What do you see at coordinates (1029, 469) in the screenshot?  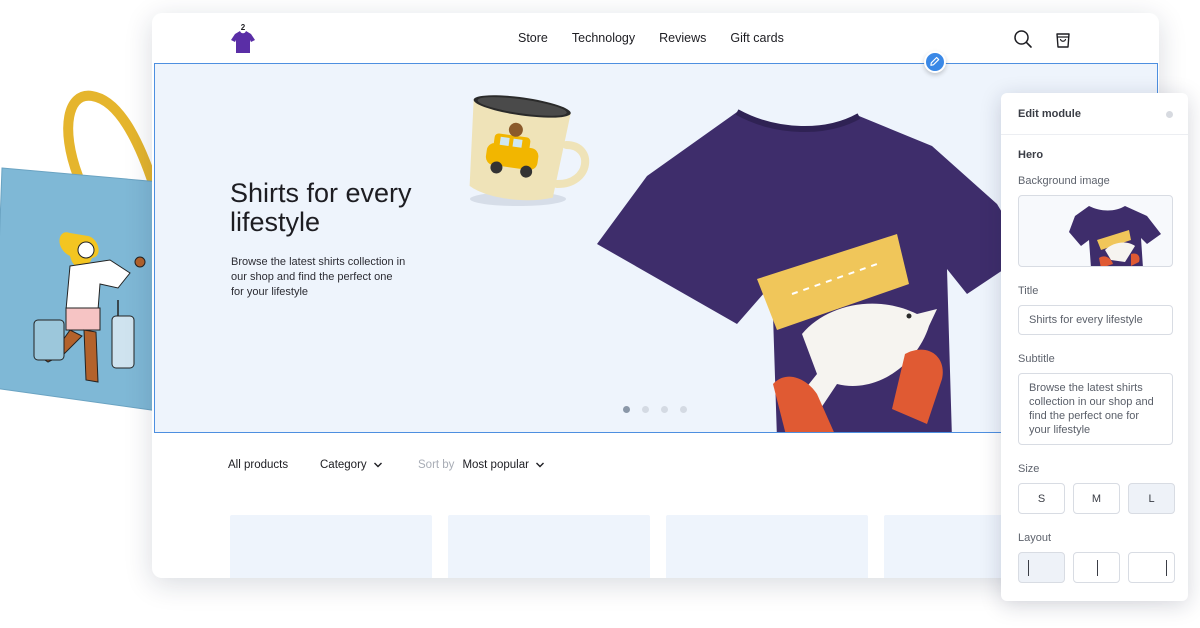 I see `size-label: Size` at bounding box center [1029, 469].